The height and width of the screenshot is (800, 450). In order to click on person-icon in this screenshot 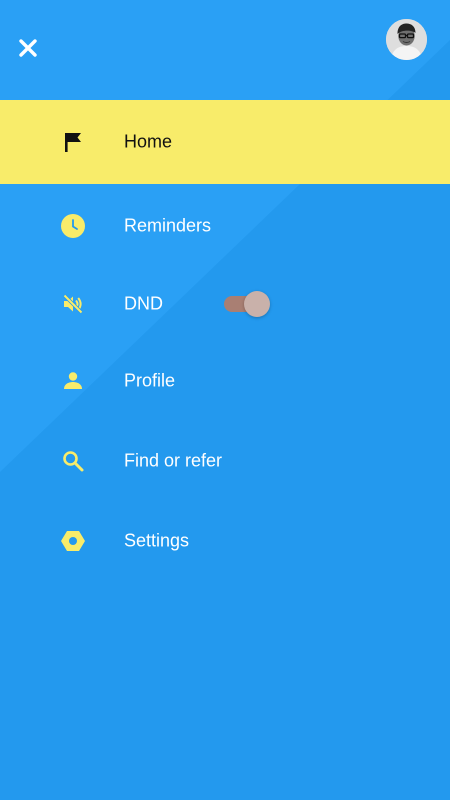, I will do `click(73, 381)`.